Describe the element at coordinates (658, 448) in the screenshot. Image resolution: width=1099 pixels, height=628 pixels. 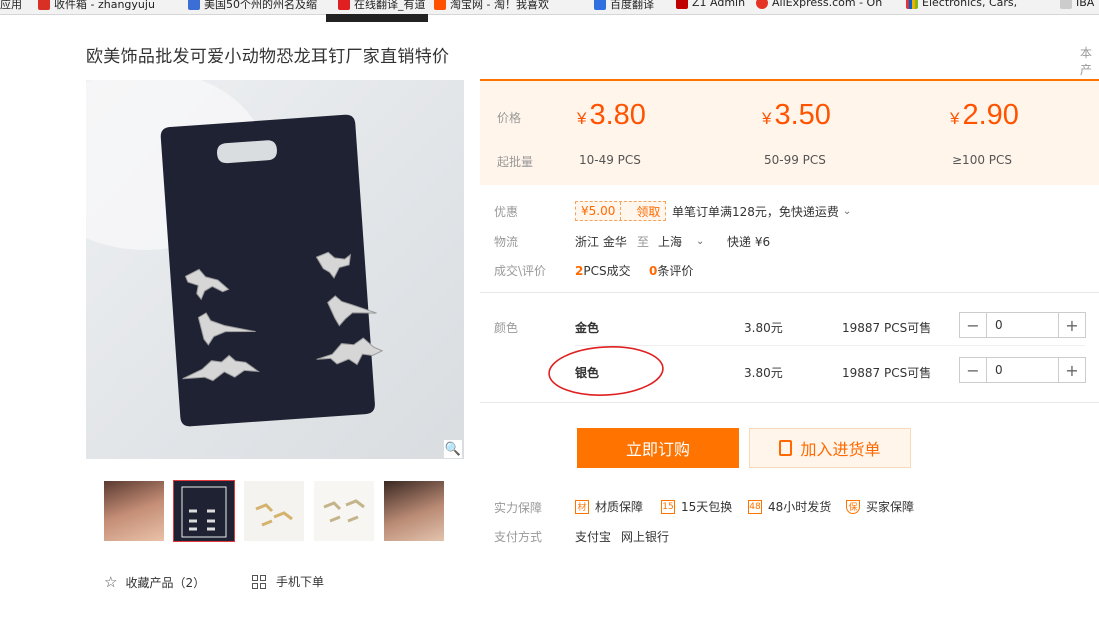
I see `buy-now-button: 立即订购` at that location.